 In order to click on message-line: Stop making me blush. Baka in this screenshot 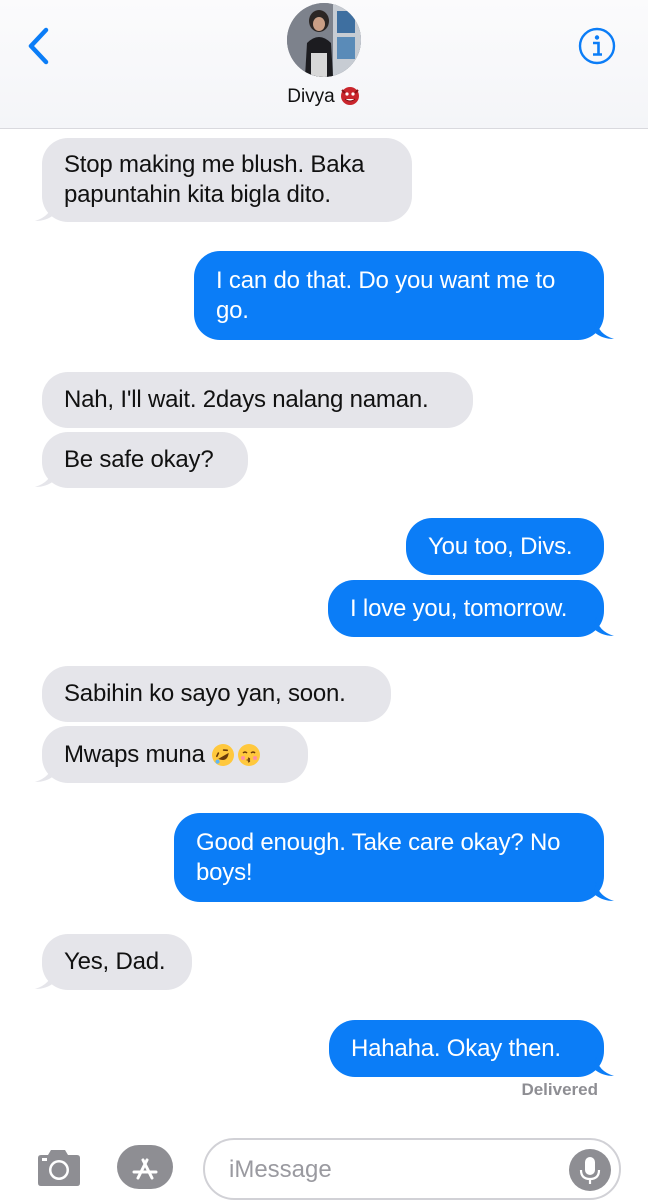, I will do `click(214, 164)`.